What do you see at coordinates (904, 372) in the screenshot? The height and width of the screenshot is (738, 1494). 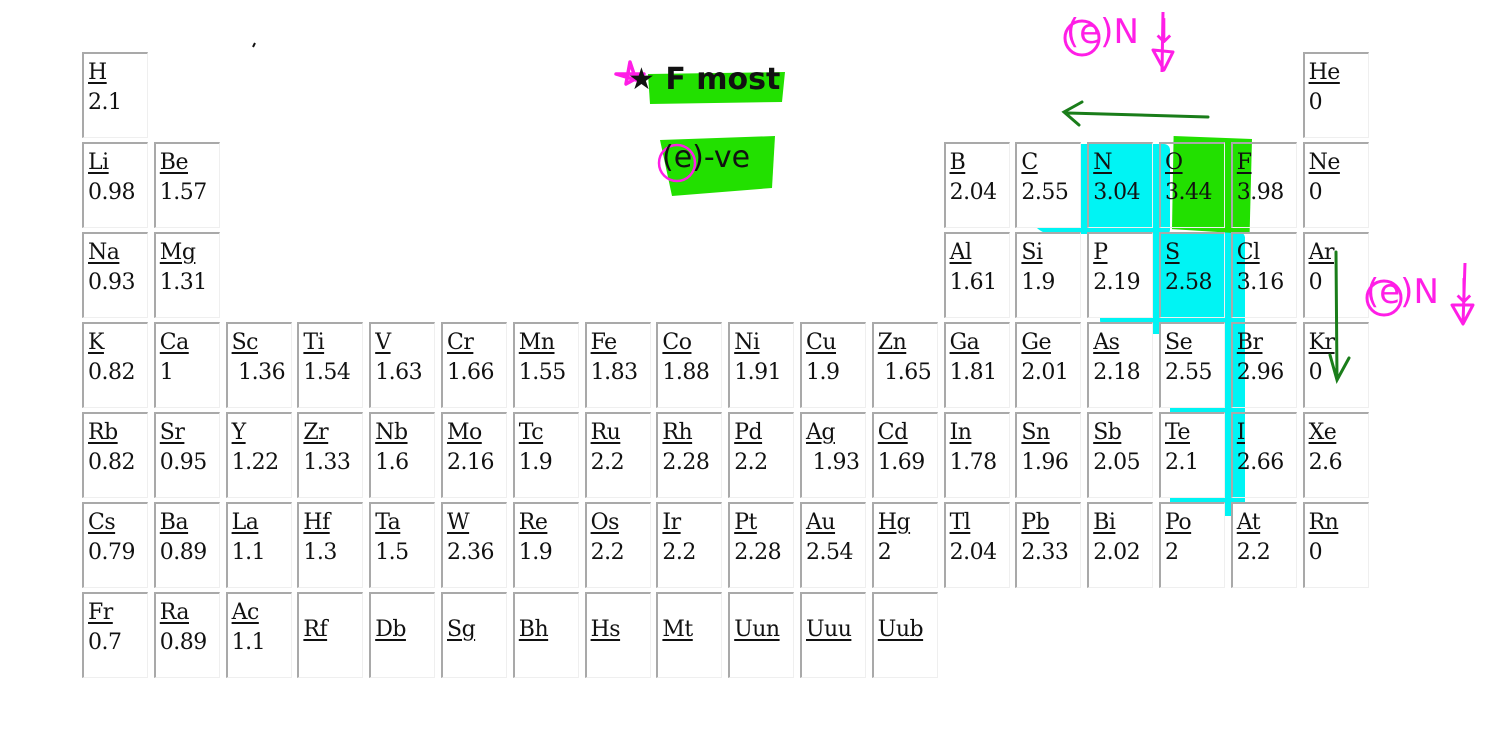 I see `electronegativity-value: 1.65` at bounding box center [904, 372].